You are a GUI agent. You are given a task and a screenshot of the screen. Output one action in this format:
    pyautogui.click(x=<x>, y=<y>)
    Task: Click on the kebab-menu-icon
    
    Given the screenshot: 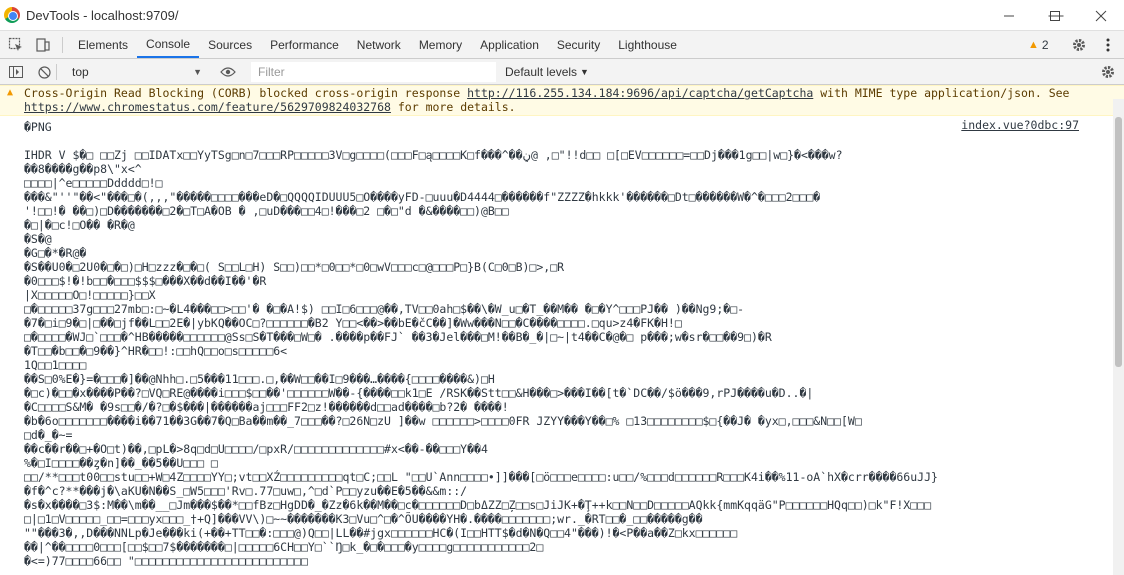 What is the action you would take?
    pyautogui.click(x=1108, y=44)
    